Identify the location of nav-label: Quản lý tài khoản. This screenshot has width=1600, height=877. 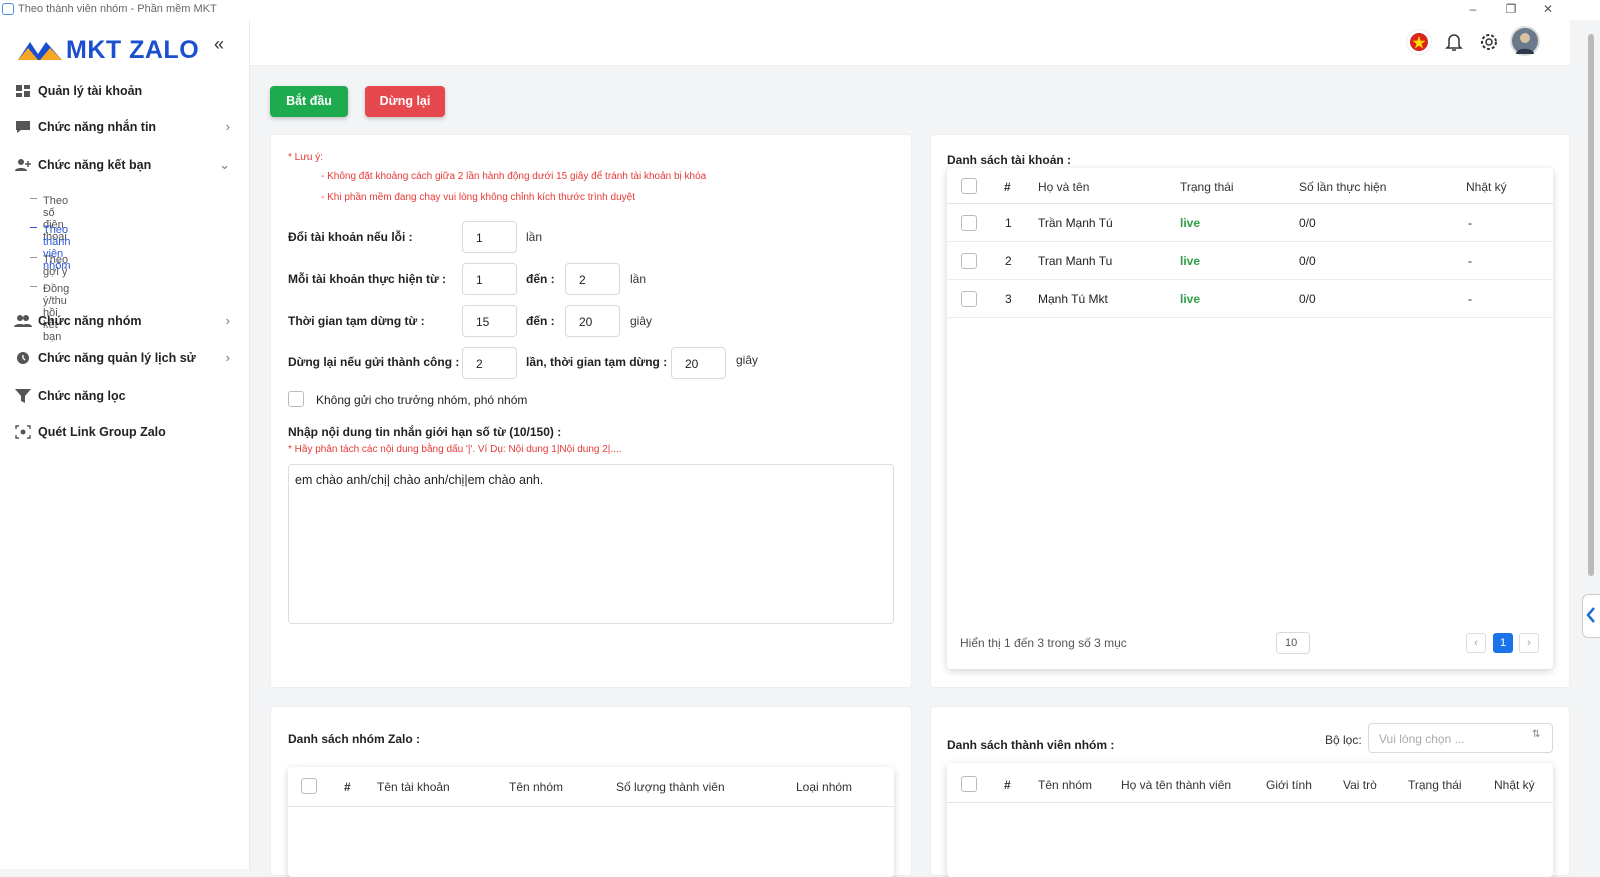
(90, 91).